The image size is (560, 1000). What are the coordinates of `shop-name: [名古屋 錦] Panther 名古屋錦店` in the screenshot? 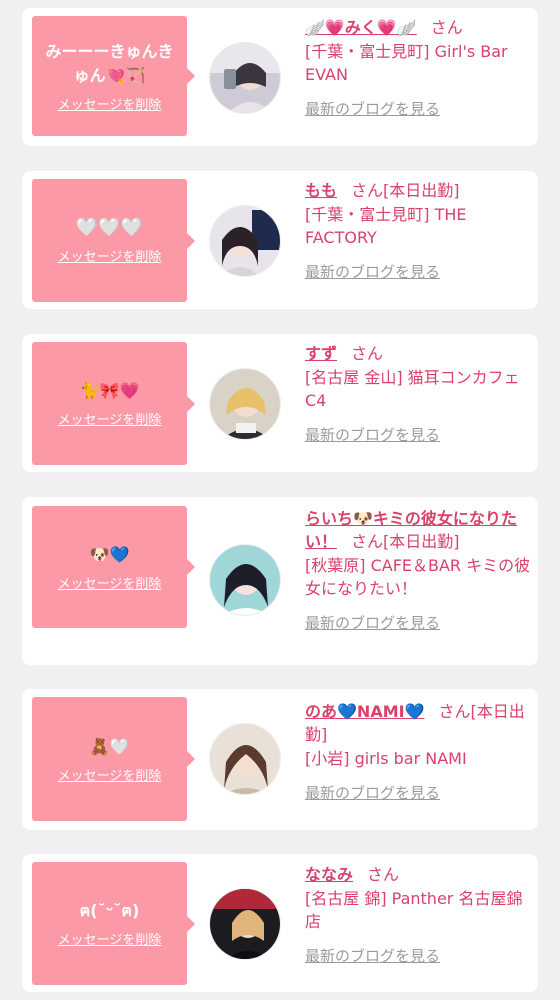 It's located at (414, 910).